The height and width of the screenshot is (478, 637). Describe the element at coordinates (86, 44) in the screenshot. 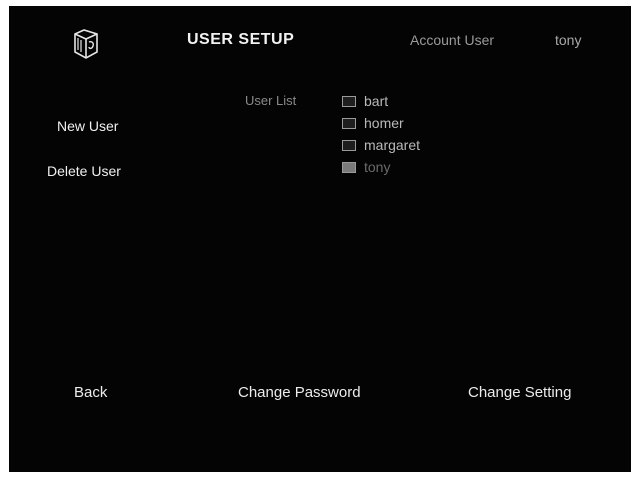

I see `box-logo-icon` at that location.